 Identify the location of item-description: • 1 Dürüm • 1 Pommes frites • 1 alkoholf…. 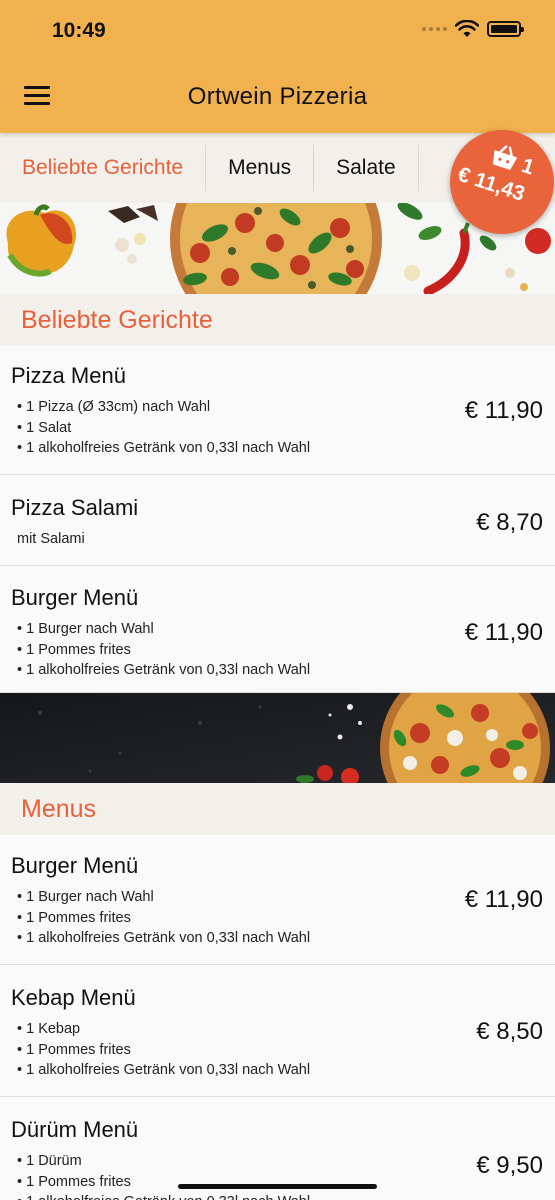
(163, 1176).